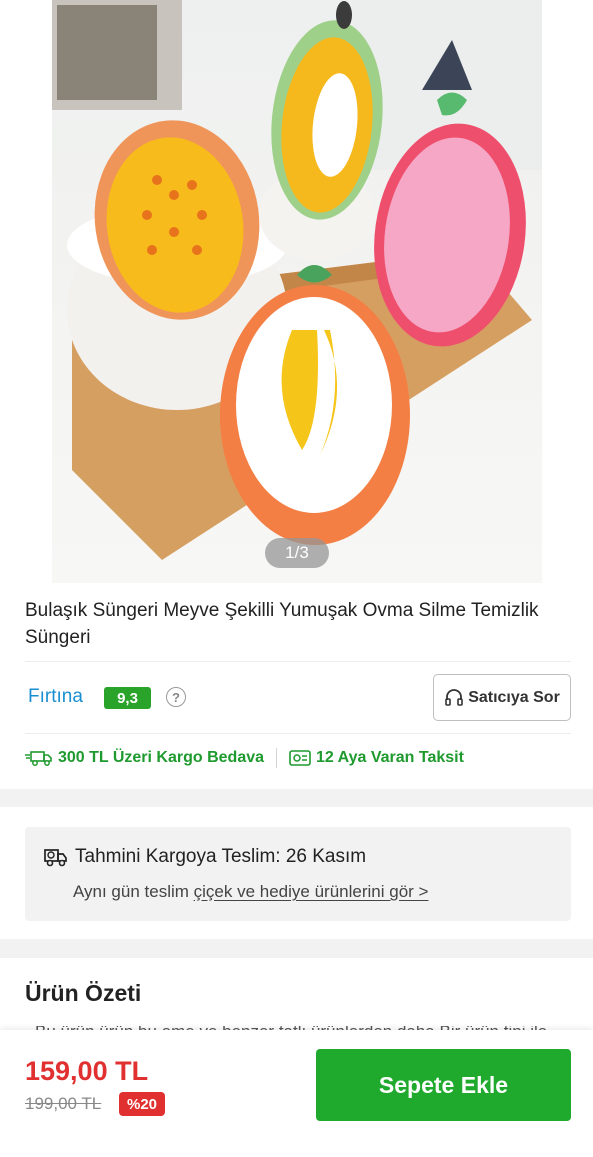 This screenshot has height=1157, width=593. What do you see at coordinates (443, 1085) in the screenshot?
I see `add-to-cart-button: Sepete Ekle` at bounding box center [443, 1085].